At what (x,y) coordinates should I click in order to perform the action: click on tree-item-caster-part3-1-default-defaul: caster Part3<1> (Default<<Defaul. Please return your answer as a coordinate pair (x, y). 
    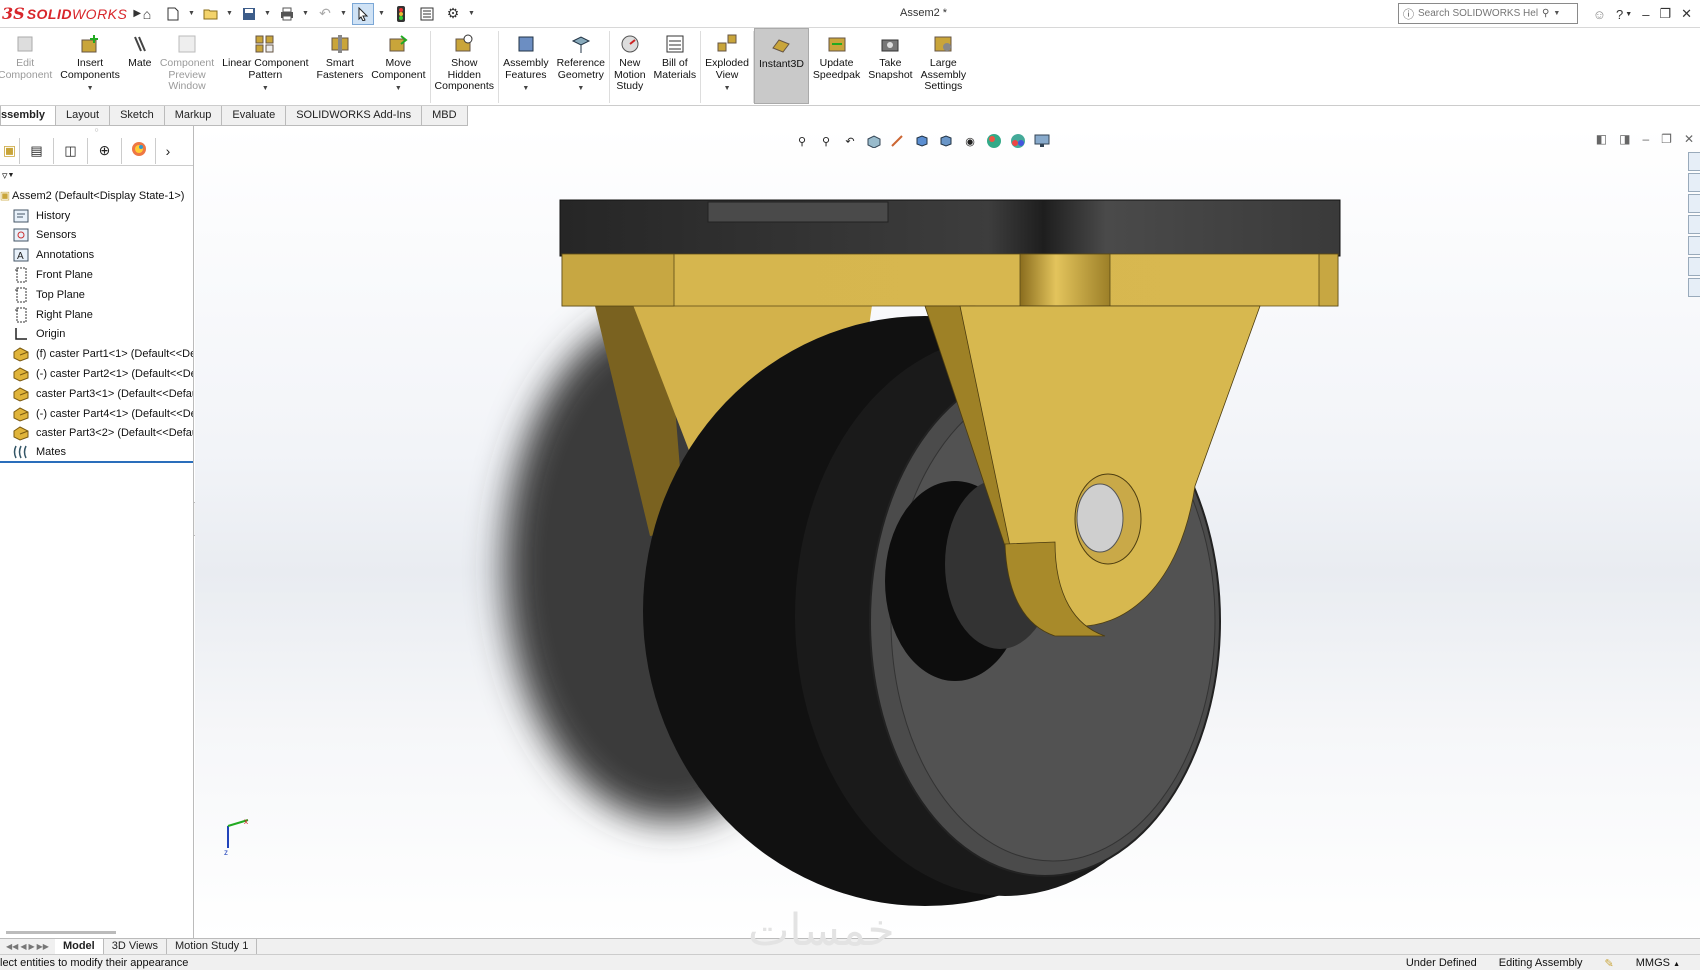
    Looking at the image, I should click on (96, 394).